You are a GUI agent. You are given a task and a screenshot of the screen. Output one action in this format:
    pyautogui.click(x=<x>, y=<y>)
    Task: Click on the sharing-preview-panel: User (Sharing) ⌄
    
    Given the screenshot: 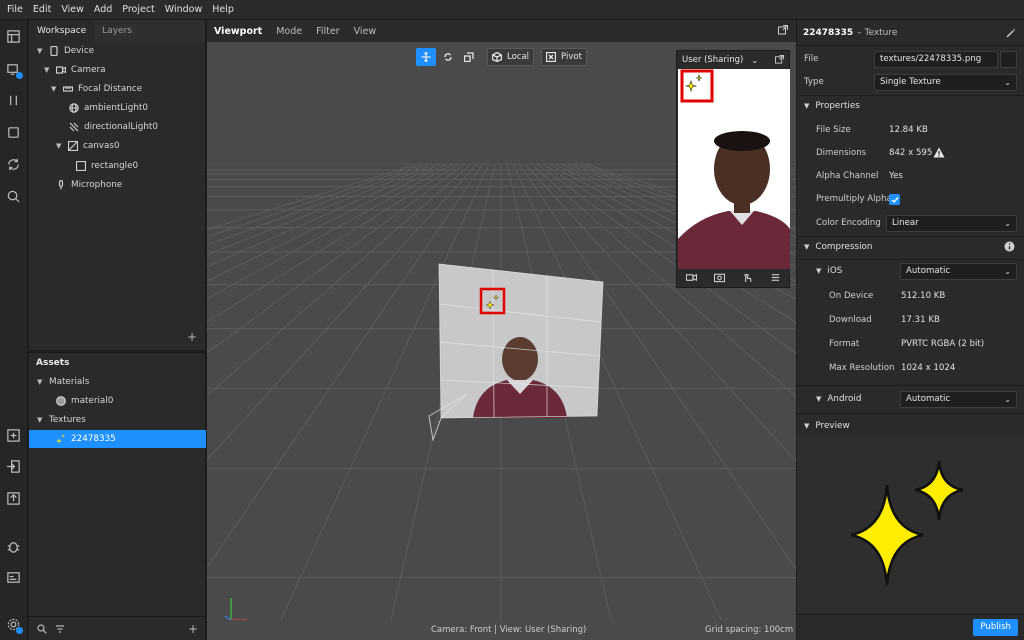 What is the action you would take?
    pyautogui.click(x=733, y=169)
    